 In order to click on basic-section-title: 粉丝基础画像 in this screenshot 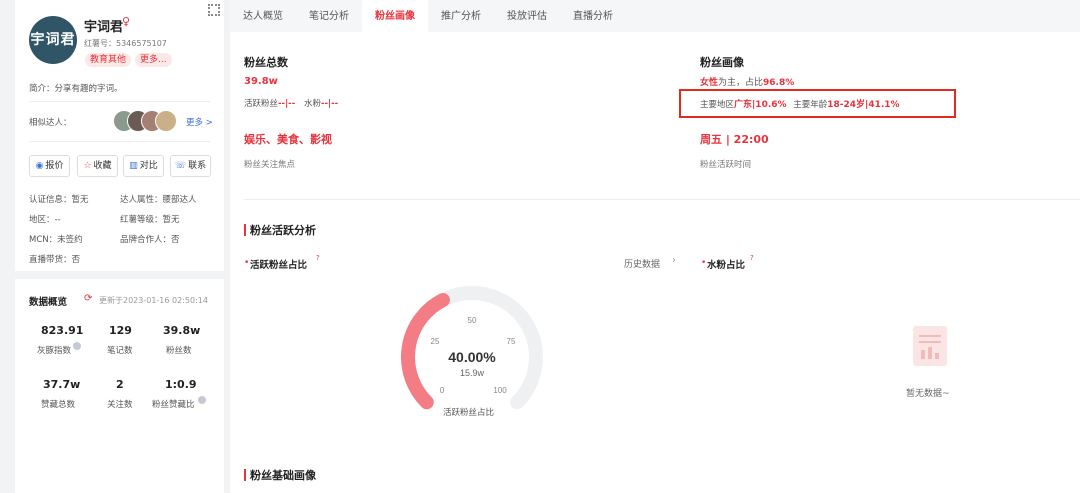, I will do `click(283, 475)`.